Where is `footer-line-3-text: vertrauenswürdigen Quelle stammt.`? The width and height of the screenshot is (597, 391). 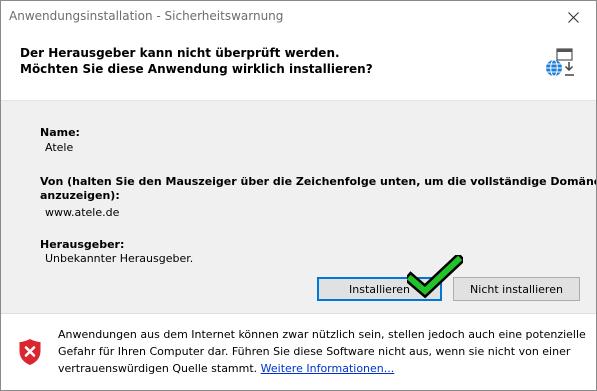 footer-line-3-text: vertrauenswürdigen Quelle stammt. is located at coordinates (159, 368).